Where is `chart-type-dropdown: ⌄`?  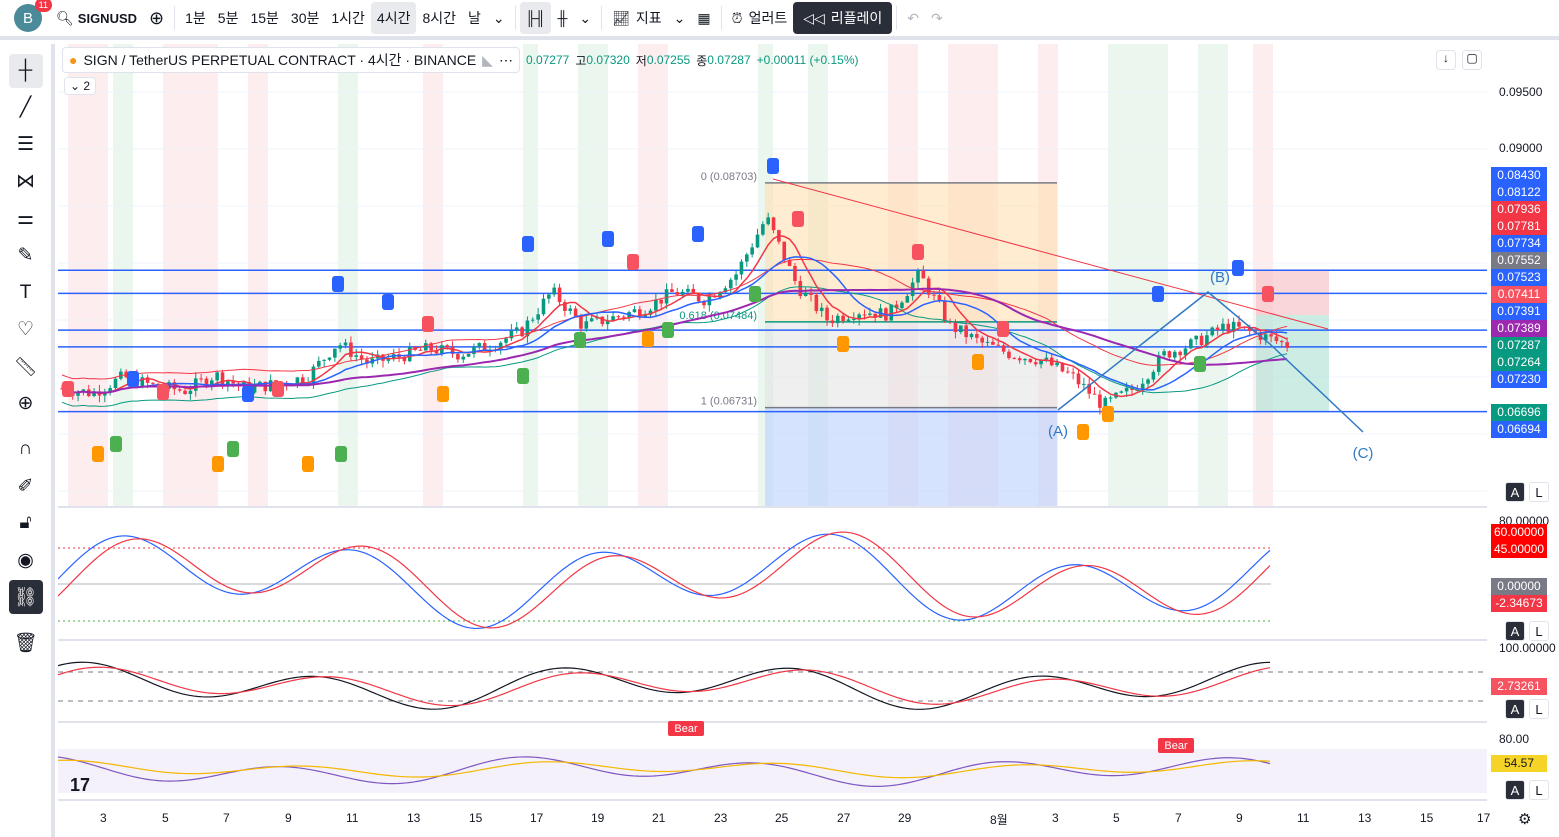 chart-type-dropdown: ⌄ is located at coordinates (585, 18).